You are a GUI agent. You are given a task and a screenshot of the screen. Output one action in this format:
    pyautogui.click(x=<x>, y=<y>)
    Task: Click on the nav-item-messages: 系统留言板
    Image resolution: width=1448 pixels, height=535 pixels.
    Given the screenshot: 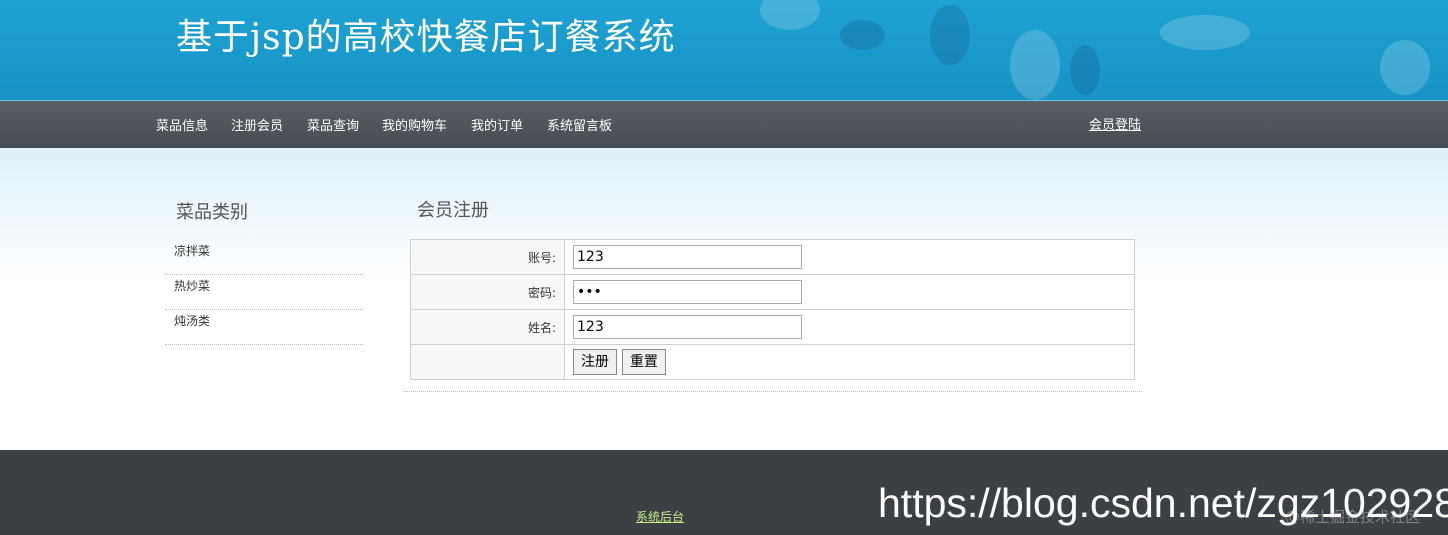 What is the action you would take?
    pyautogui.click(x=579, y=124)
    